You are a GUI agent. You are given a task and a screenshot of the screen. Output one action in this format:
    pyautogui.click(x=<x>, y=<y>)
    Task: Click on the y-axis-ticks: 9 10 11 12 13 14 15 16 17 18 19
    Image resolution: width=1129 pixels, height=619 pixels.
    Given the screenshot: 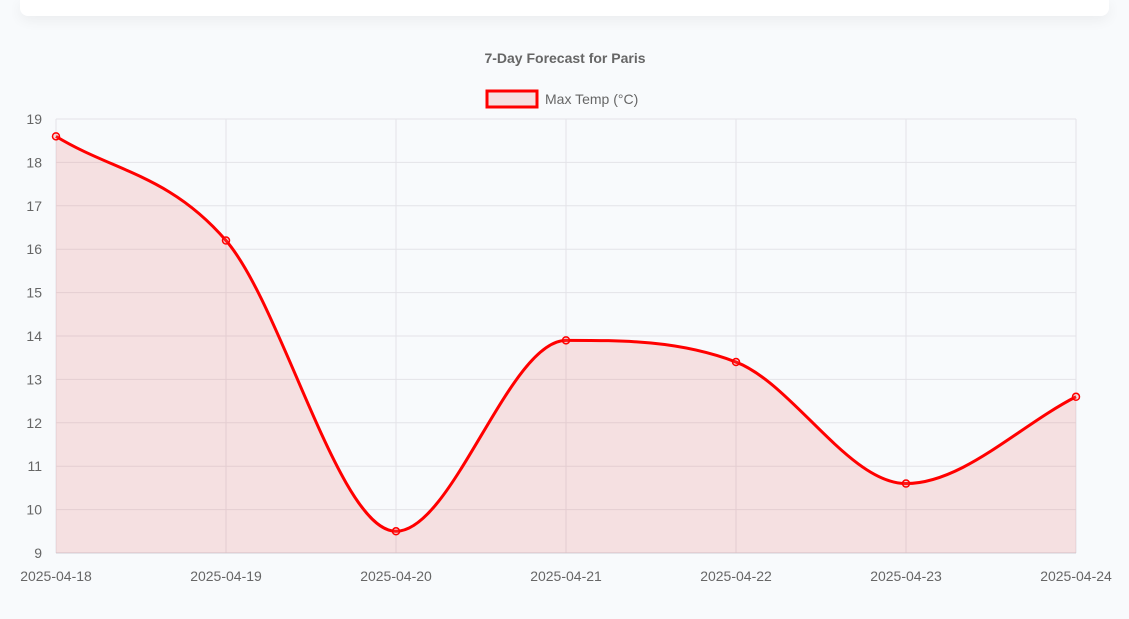 What is the action you would take?
    pyautogui.click(x=34, y=336)
    